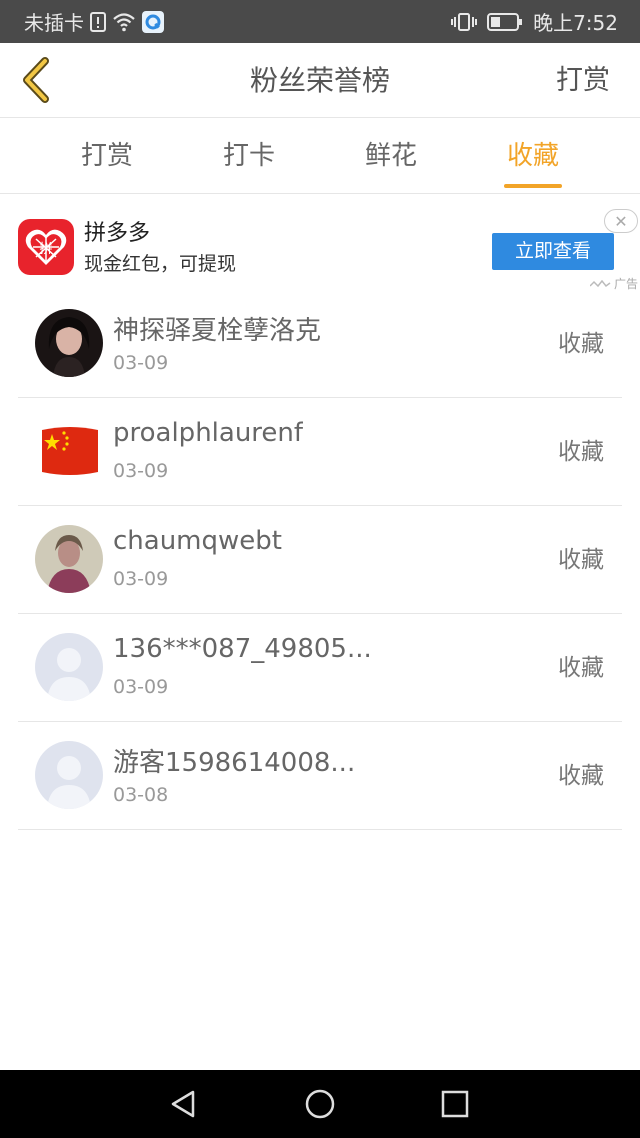 This screenshot has height=1138, width=640. What do you see at coordinates (153, 21) in the screenshot?
I see `app-notification-icon` at bounding box center [153, 21].